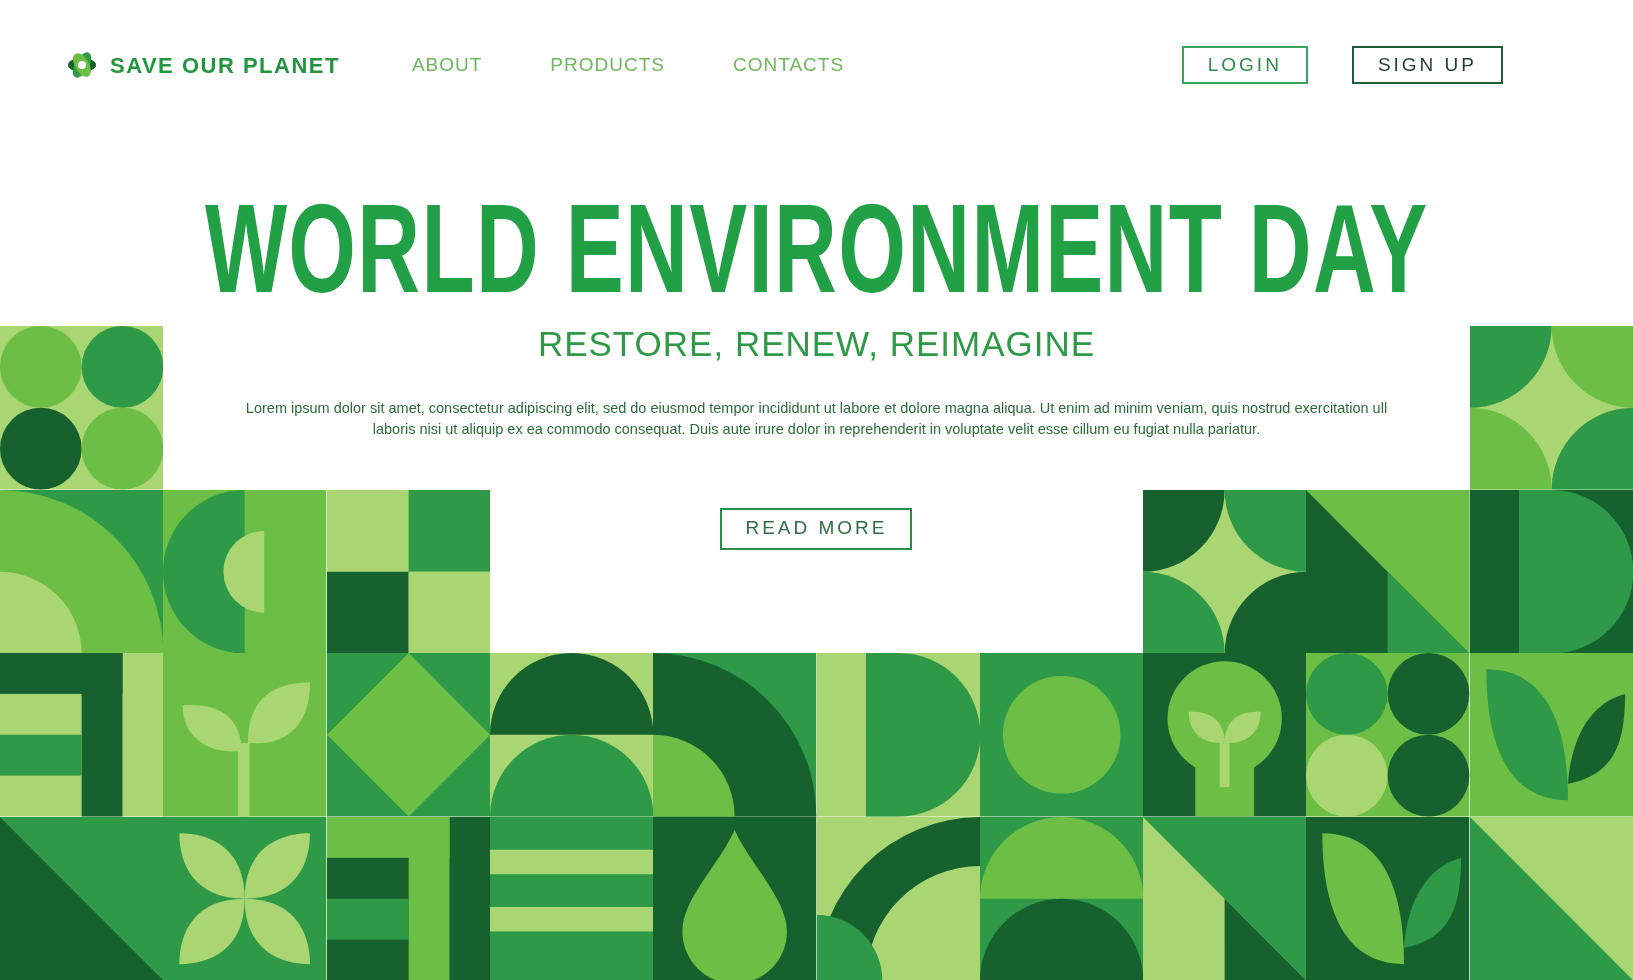  Describe the element at coordinates (1244, 65) in the screenshot. I see `auth-button: LOGIN` at that location.